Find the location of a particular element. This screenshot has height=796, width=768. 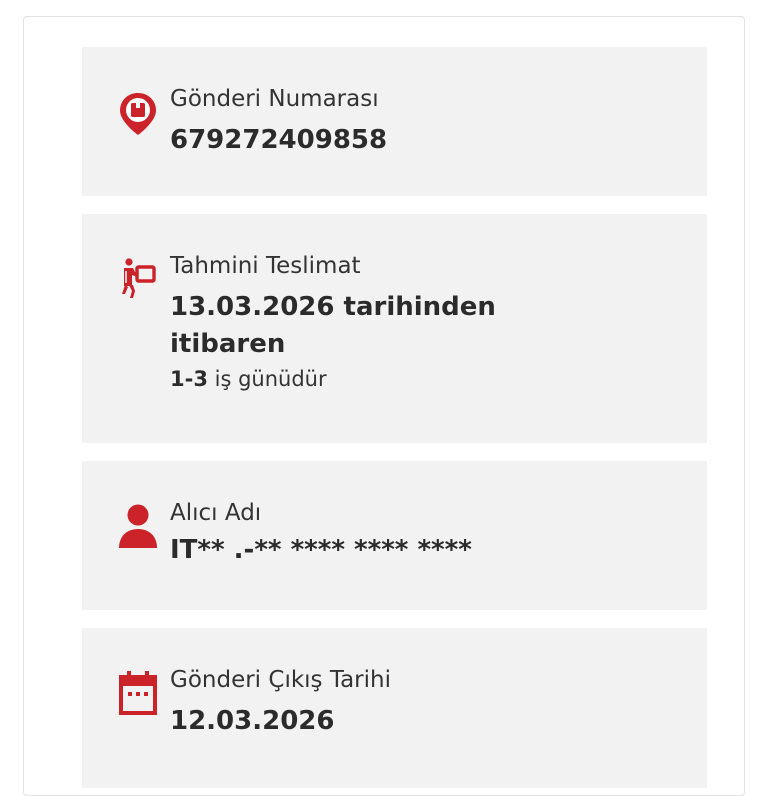

delivery-duration-text: iş günüdür is located at coordinates (267, 379).